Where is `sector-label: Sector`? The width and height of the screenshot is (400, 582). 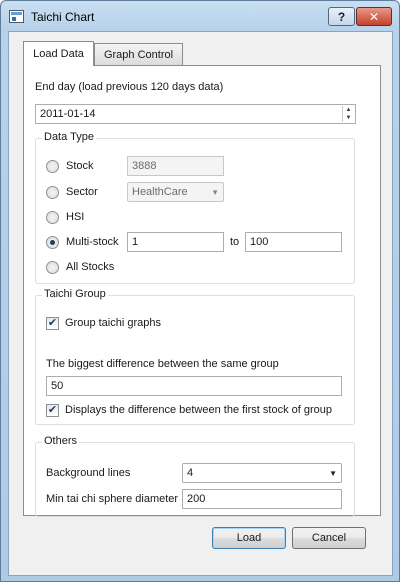 sector-label: Sector is located at coordinates (82, 192).